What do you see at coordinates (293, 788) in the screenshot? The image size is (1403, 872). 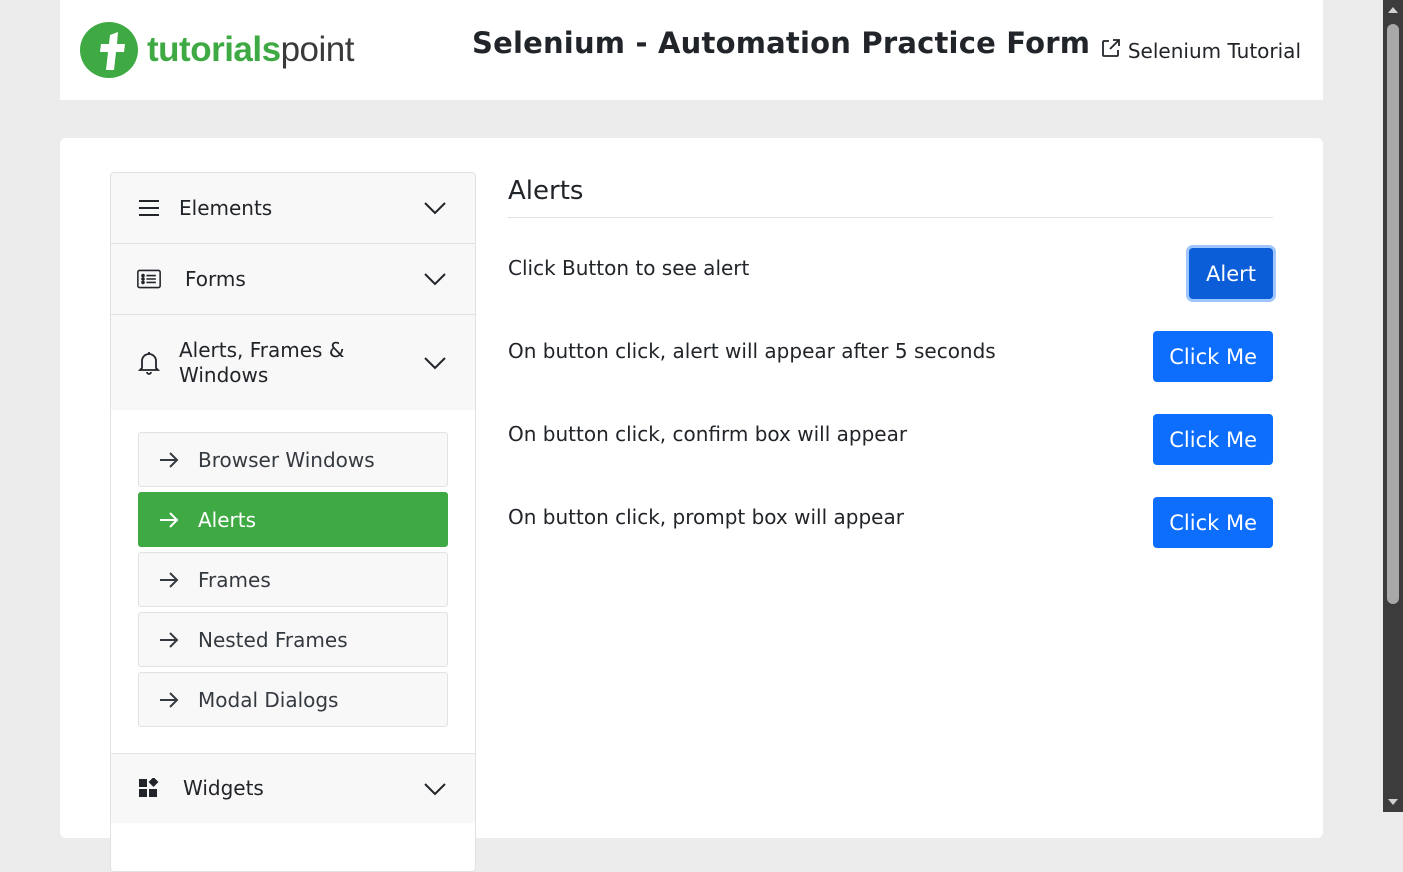 I see `accordion-widgets: Widgets` at bounding box center [293, 788].